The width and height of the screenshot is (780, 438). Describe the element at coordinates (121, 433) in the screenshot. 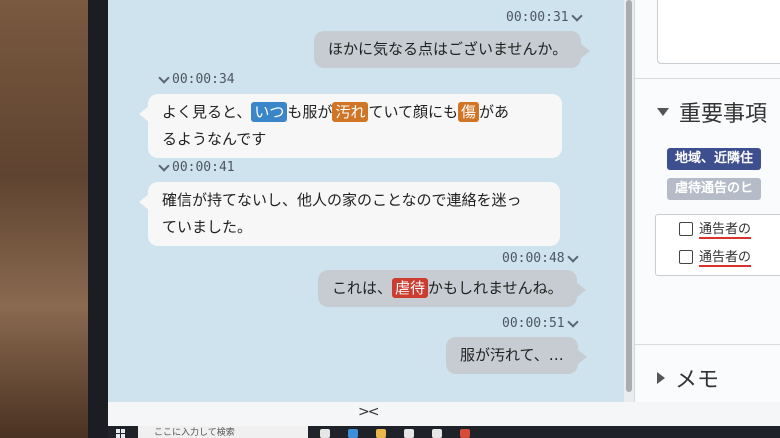

I see `windows-start-icon` at that location.